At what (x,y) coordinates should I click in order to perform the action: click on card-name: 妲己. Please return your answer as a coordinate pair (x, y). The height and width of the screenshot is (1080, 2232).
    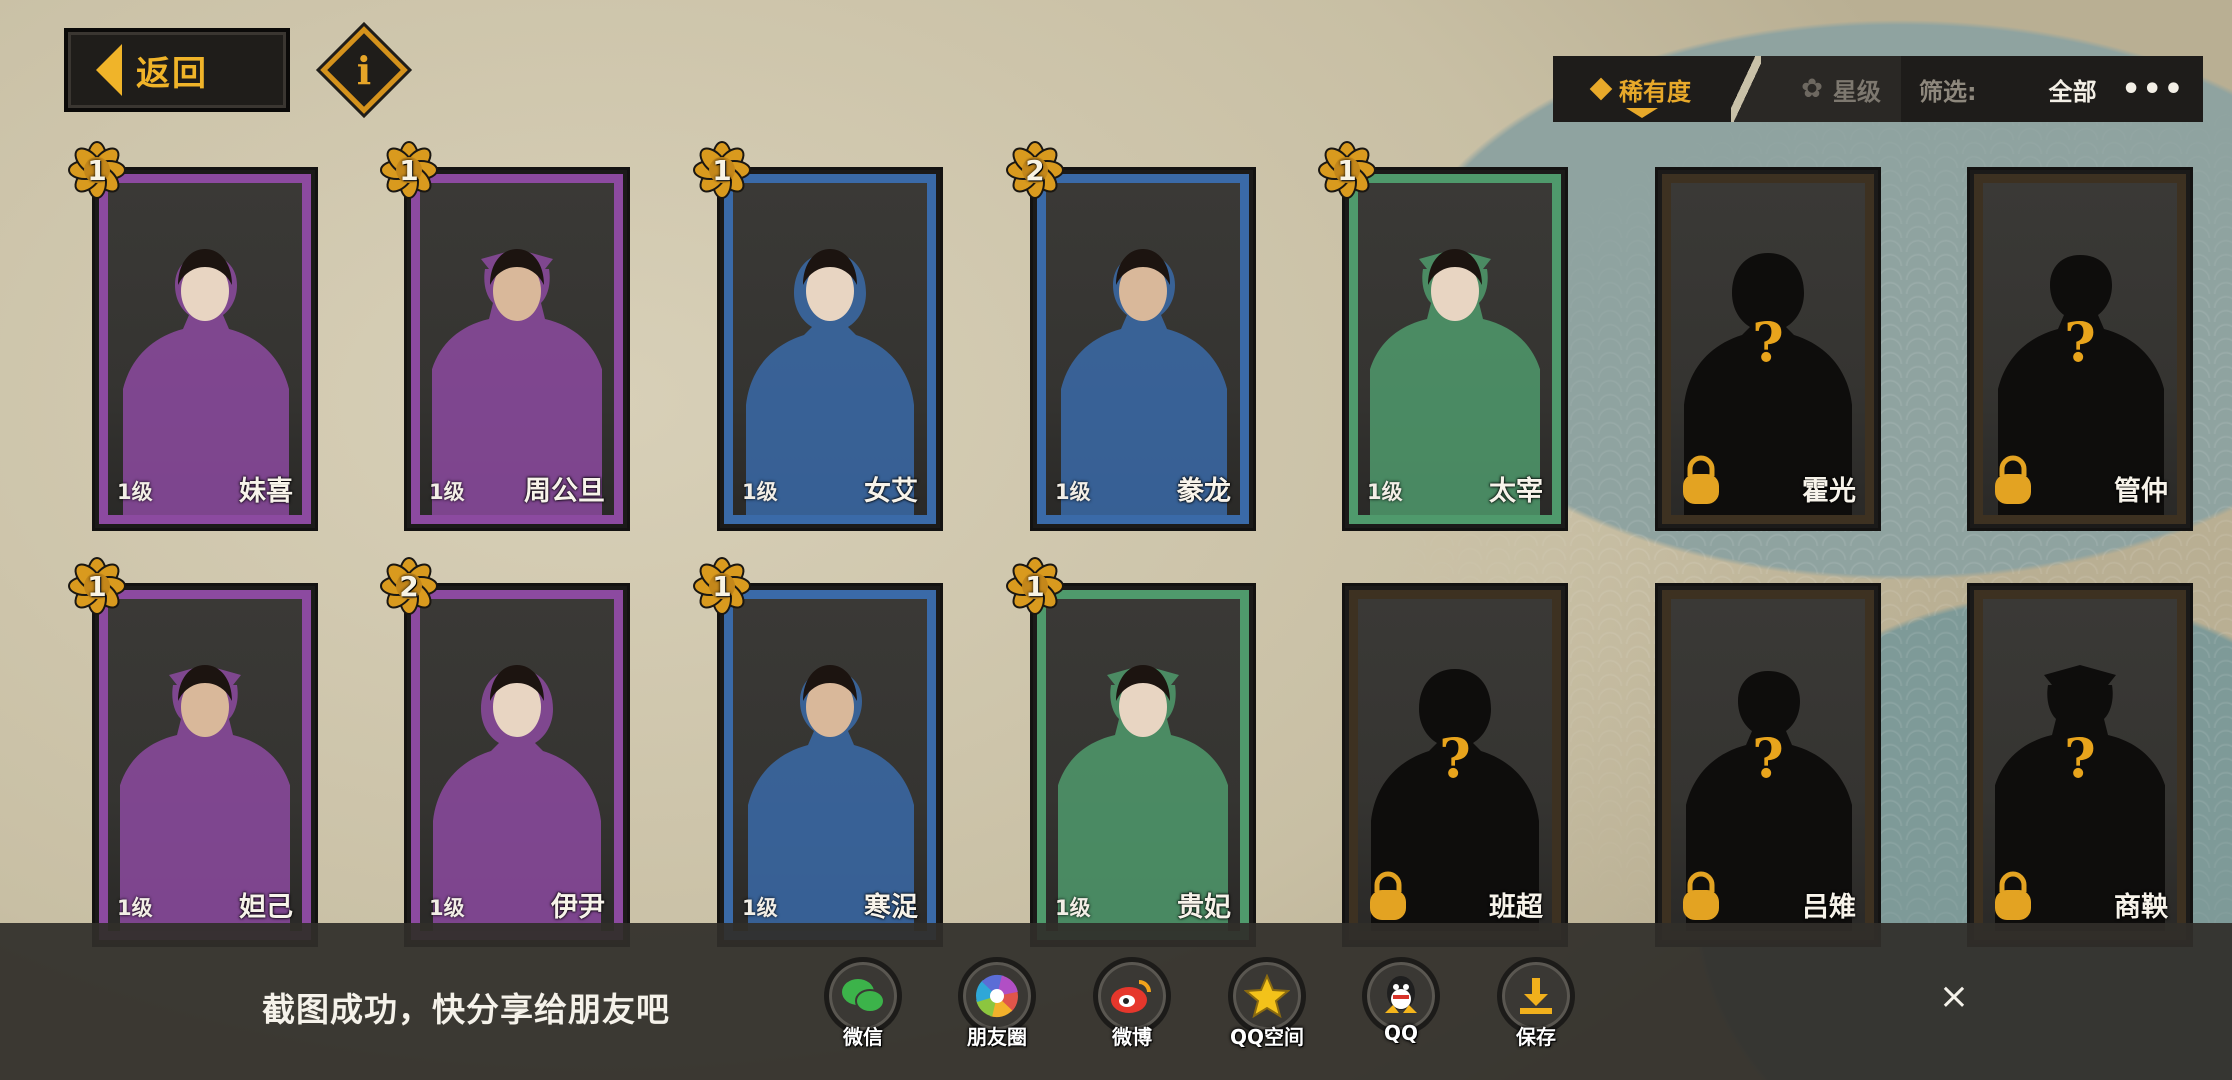
    Looking at the image, I should click on (266, 907).